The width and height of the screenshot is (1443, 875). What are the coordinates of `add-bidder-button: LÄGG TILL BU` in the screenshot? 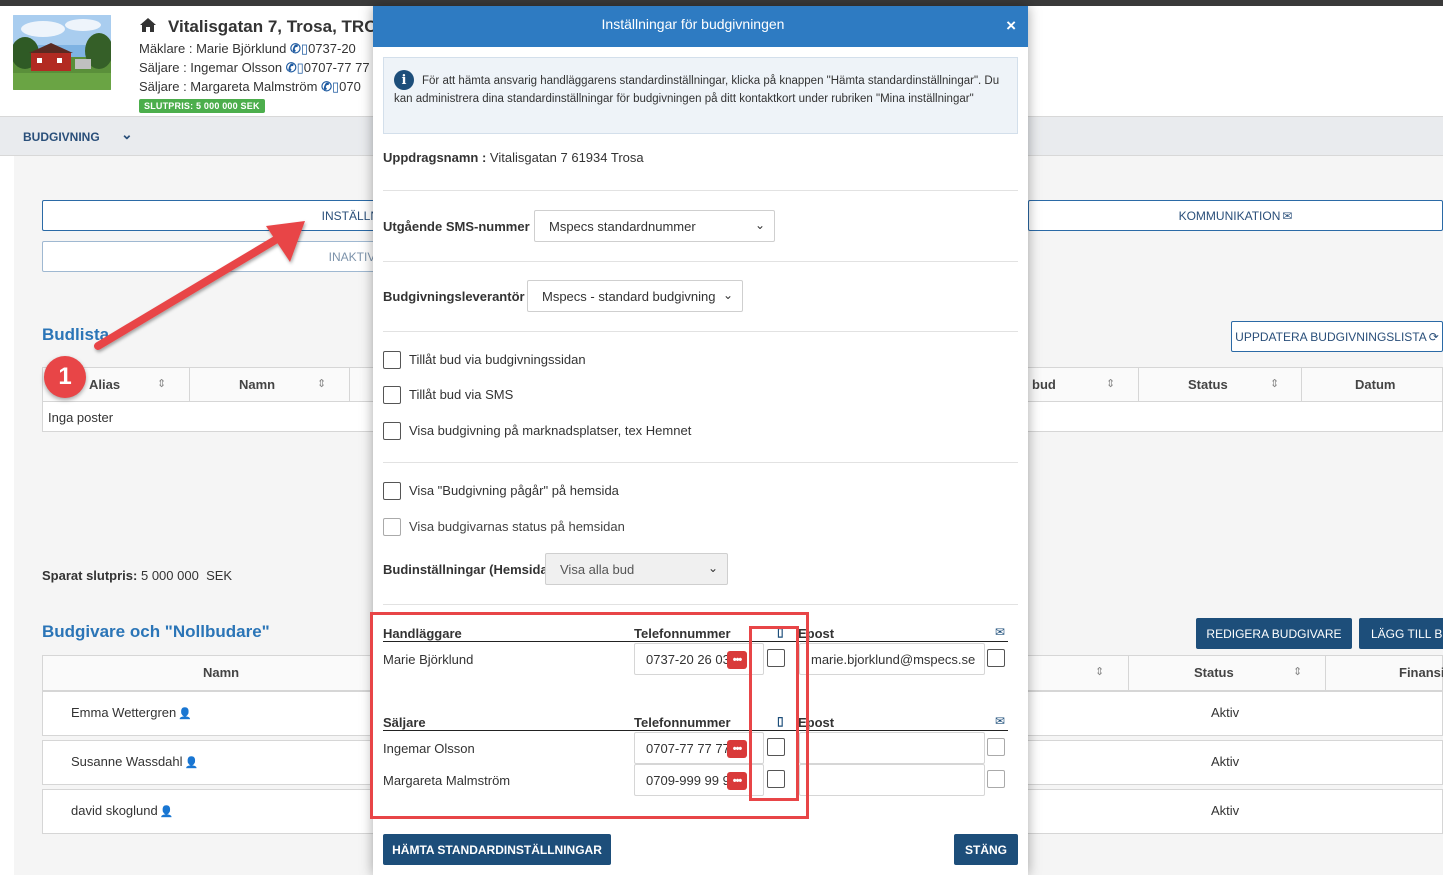 It's located at (1401, 633).